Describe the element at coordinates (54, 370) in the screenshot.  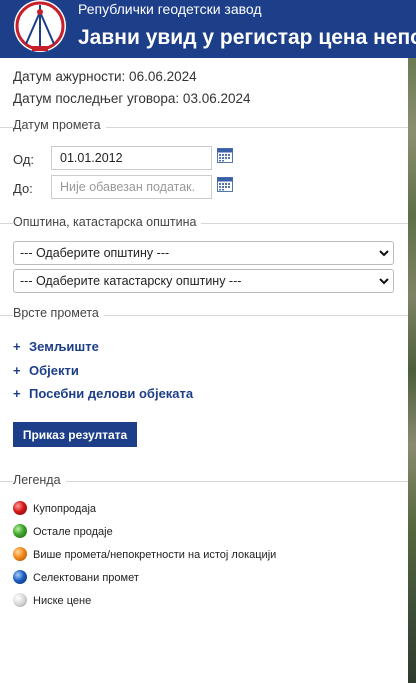
I see `type-item-label: Објекти` at that location.